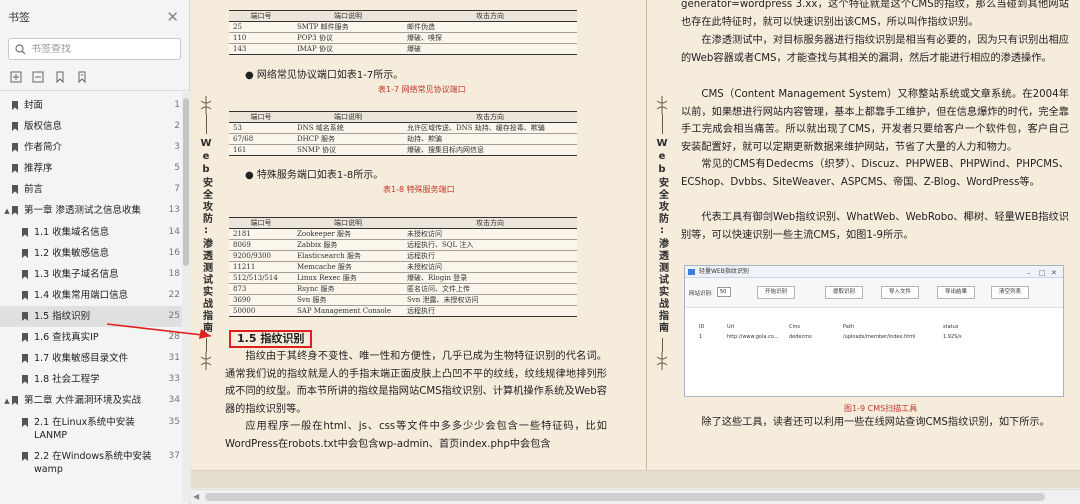 This screenshot has height=504, width=1080. What do you see at coordinates (261, 139) in the screenshot?
I see `table-cell: 67/68` at bounding box center [261, 139].